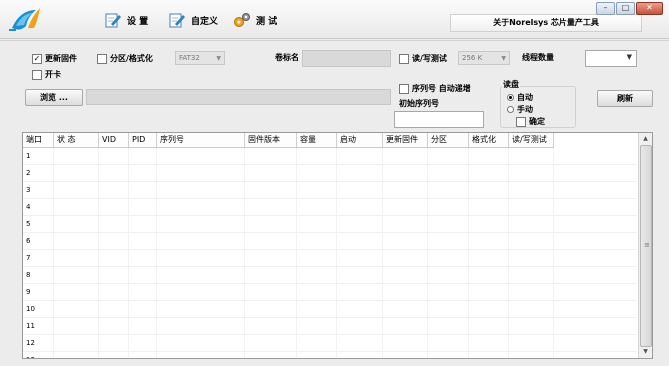  Describe the element at coordinates (37, 74) in the screenshot. I see `open-card-check-box` at that location.